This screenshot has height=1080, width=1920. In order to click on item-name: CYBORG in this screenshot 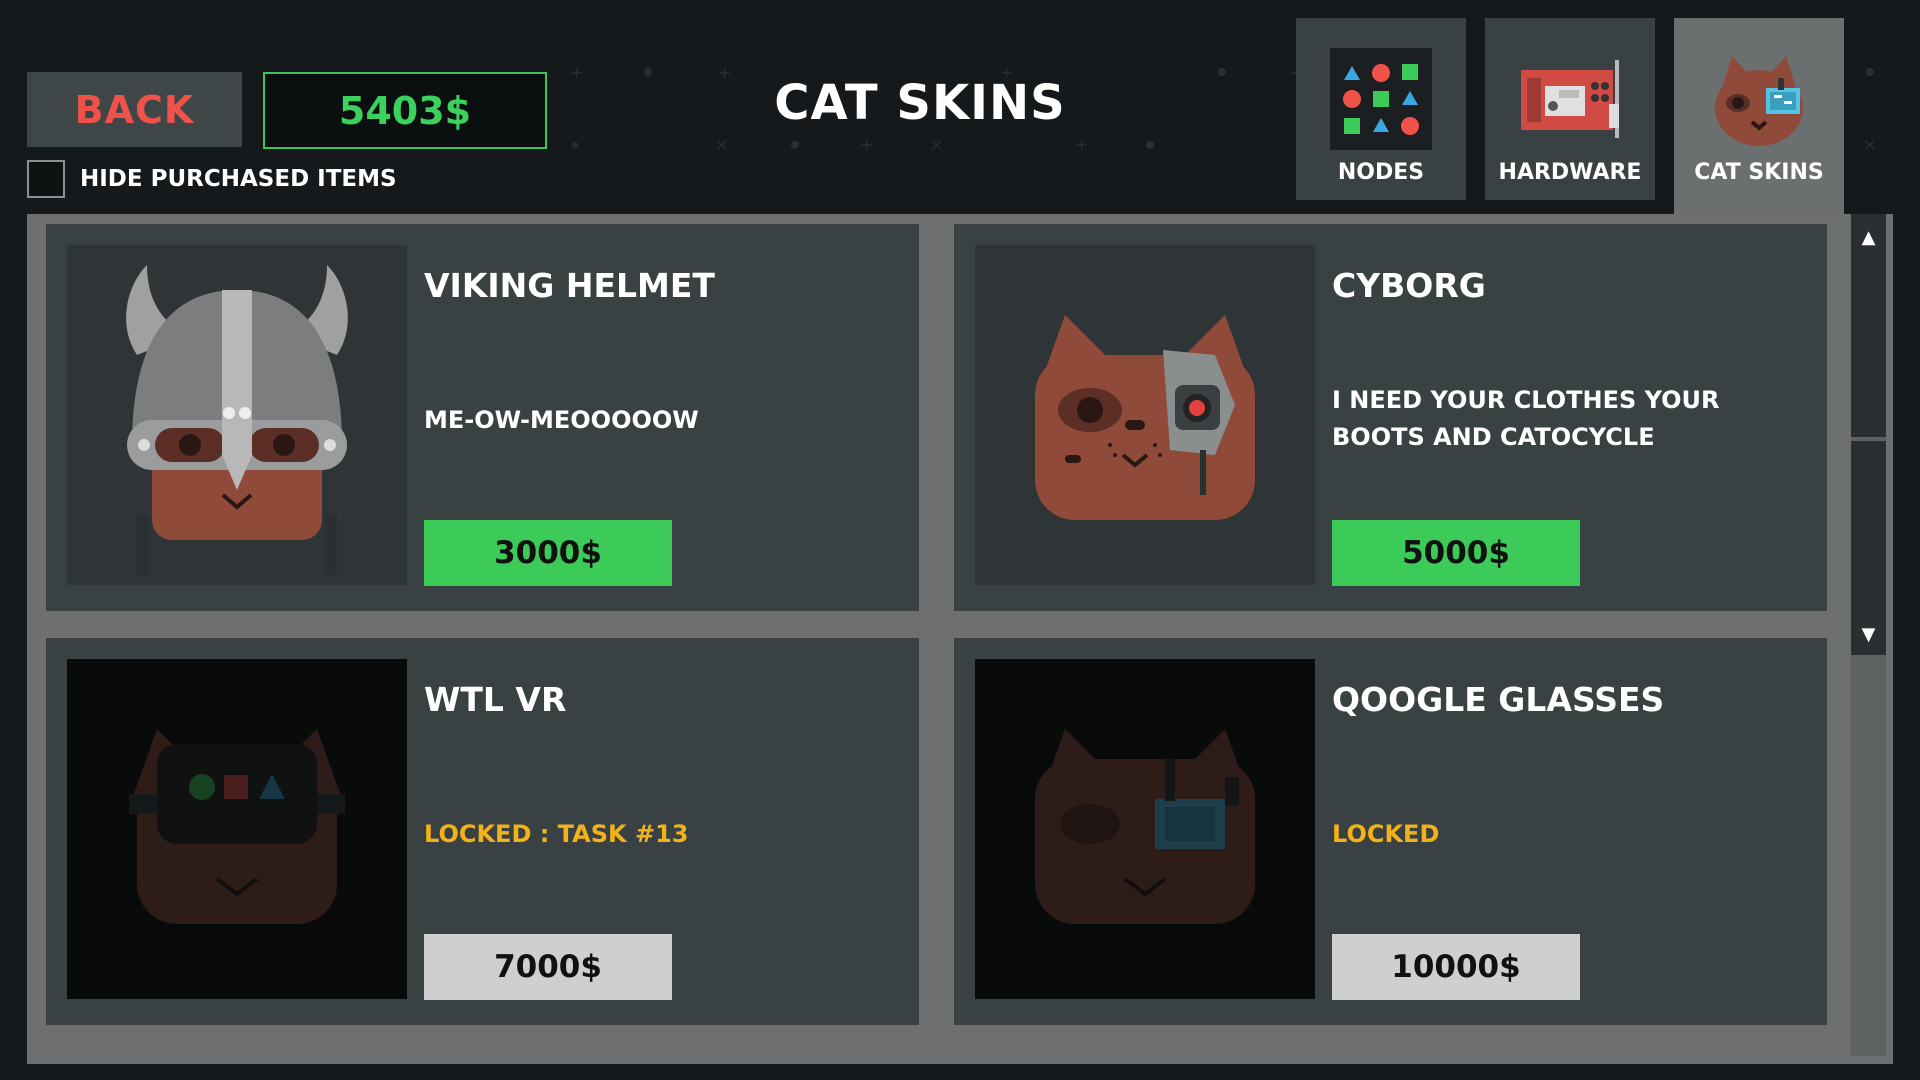, I will do `click(1409, 285)`.